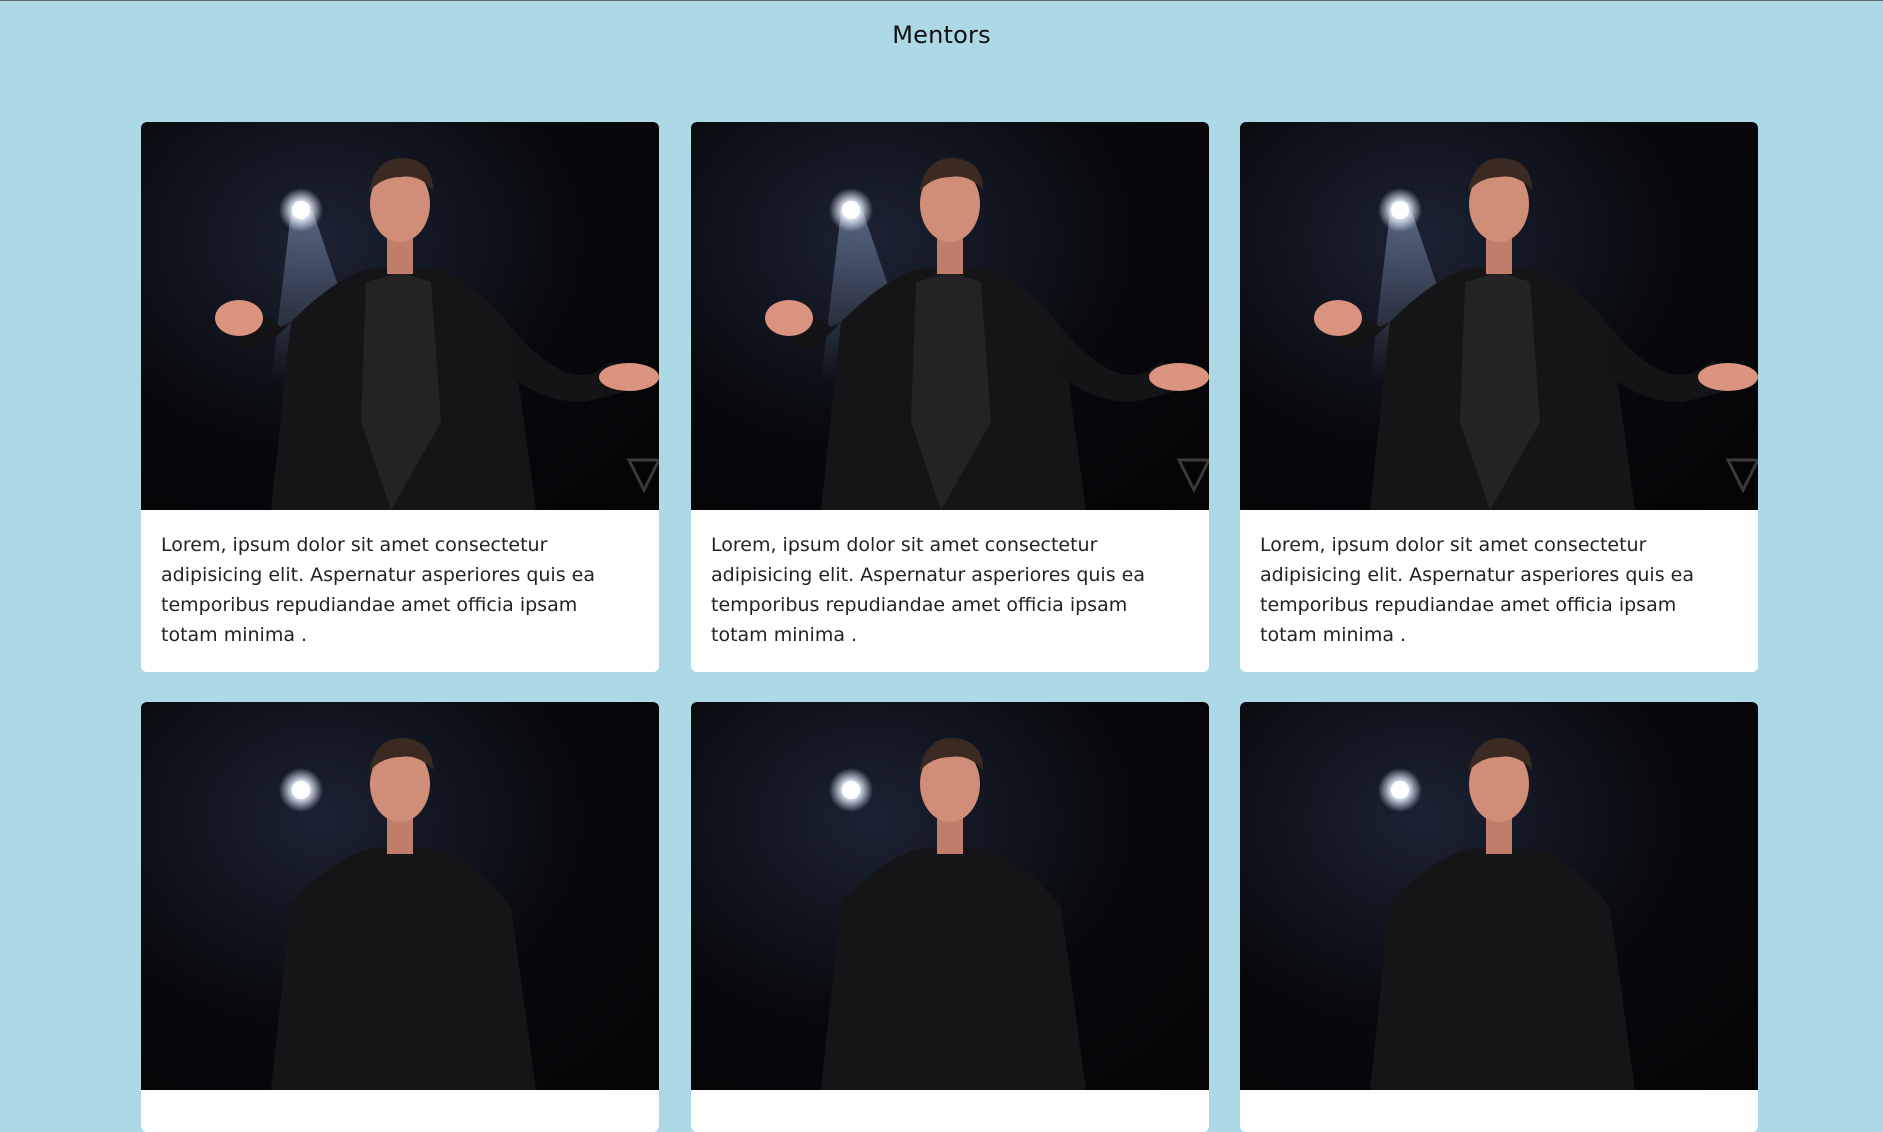 The height and width of the screenshot is (1132, 1883). Describe the element at coordinates (941, 35) in the screenshot. I see `page-title: Mentors` at that location.